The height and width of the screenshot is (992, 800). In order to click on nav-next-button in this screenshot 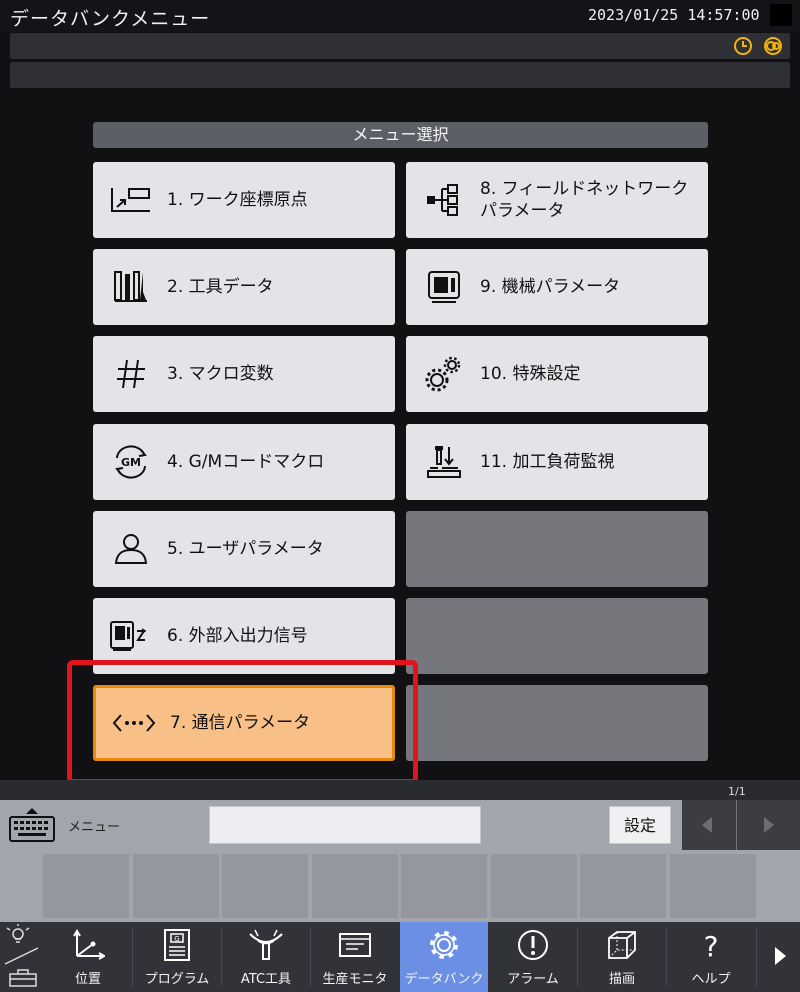, I will do `click(780, 957)`.